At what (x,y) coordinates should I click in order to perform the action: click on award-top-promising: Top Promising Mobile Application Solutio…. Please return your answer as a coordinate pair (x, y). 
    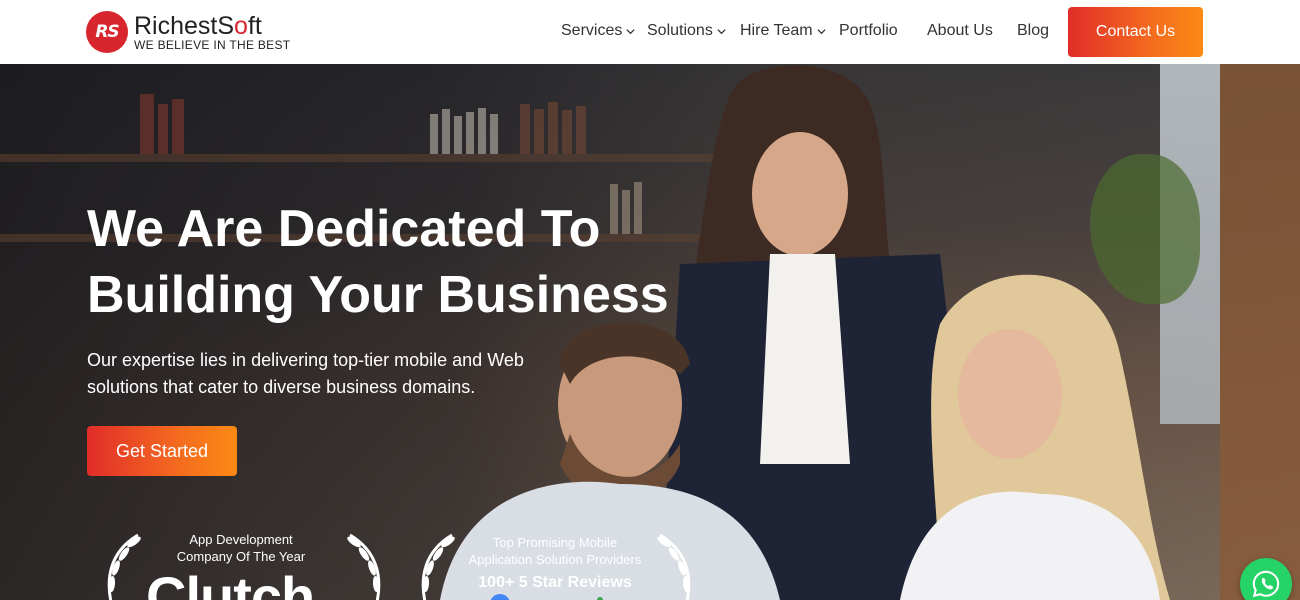
    Looking at the image, I should click on (555, 564).